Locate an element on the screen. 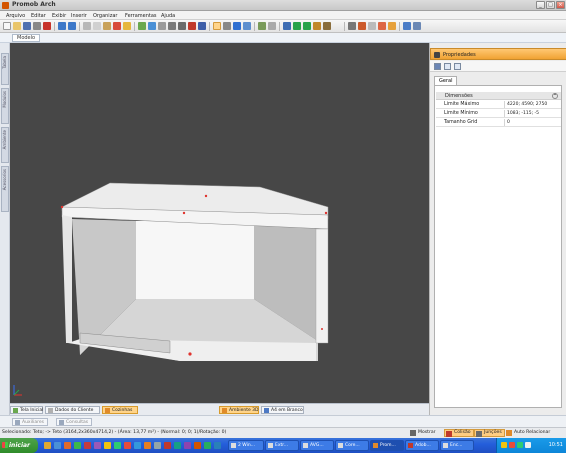  menu-exibir: Exibir is located at coordinates (59, 16).